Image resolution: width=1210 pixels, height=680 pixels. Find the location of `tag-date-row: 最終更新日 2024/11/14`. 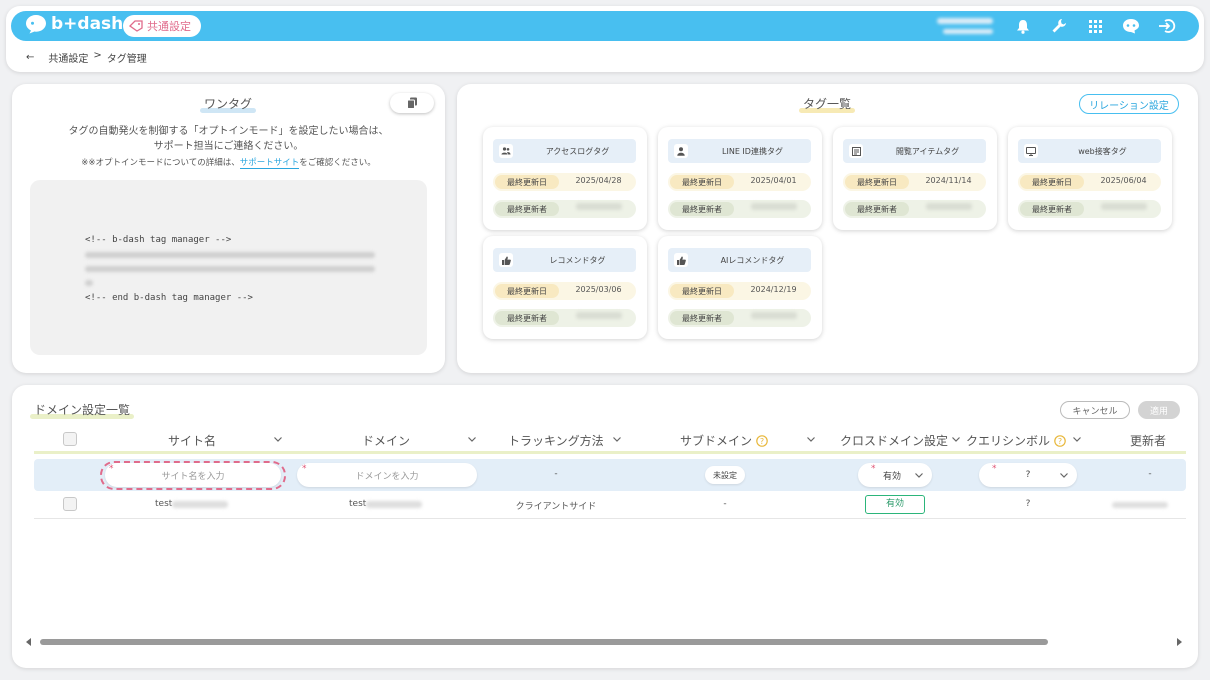

tag-date-row: 最終更新日 2024/11/14 is located at coordinates (914, 182).